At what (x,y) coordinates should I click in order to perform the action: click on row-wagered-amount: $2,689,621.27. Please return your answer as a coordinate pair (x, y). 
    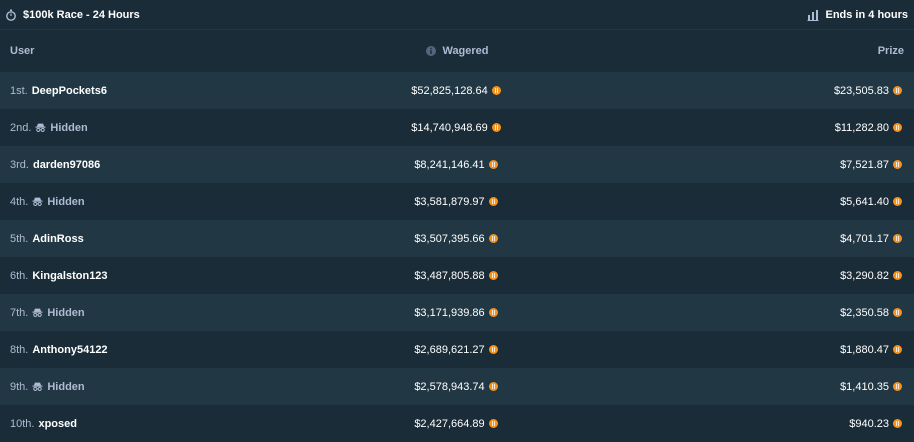
    Looking at the image, I should click on (449, 349).